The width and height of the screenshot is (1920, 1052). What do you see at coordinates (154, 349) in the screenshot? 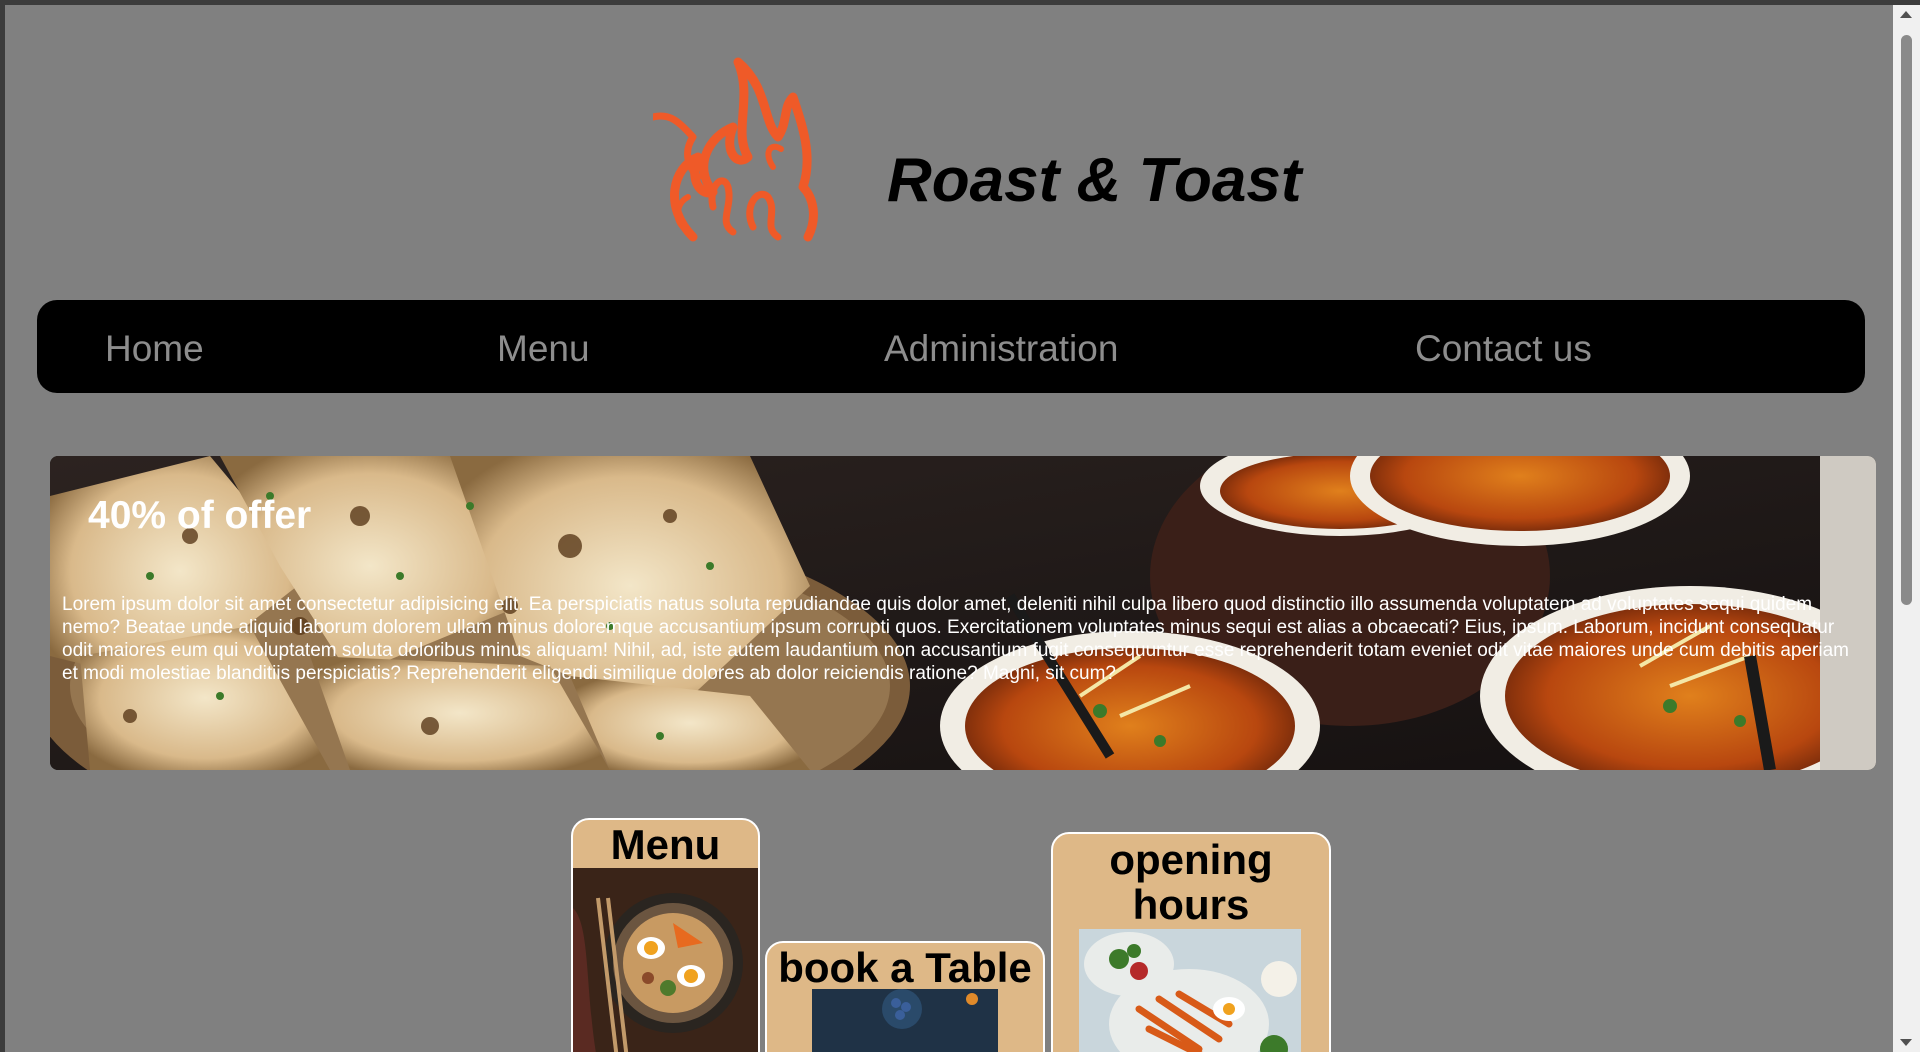
I see `nav-item-home: Home` at bounding box center [154, 349].